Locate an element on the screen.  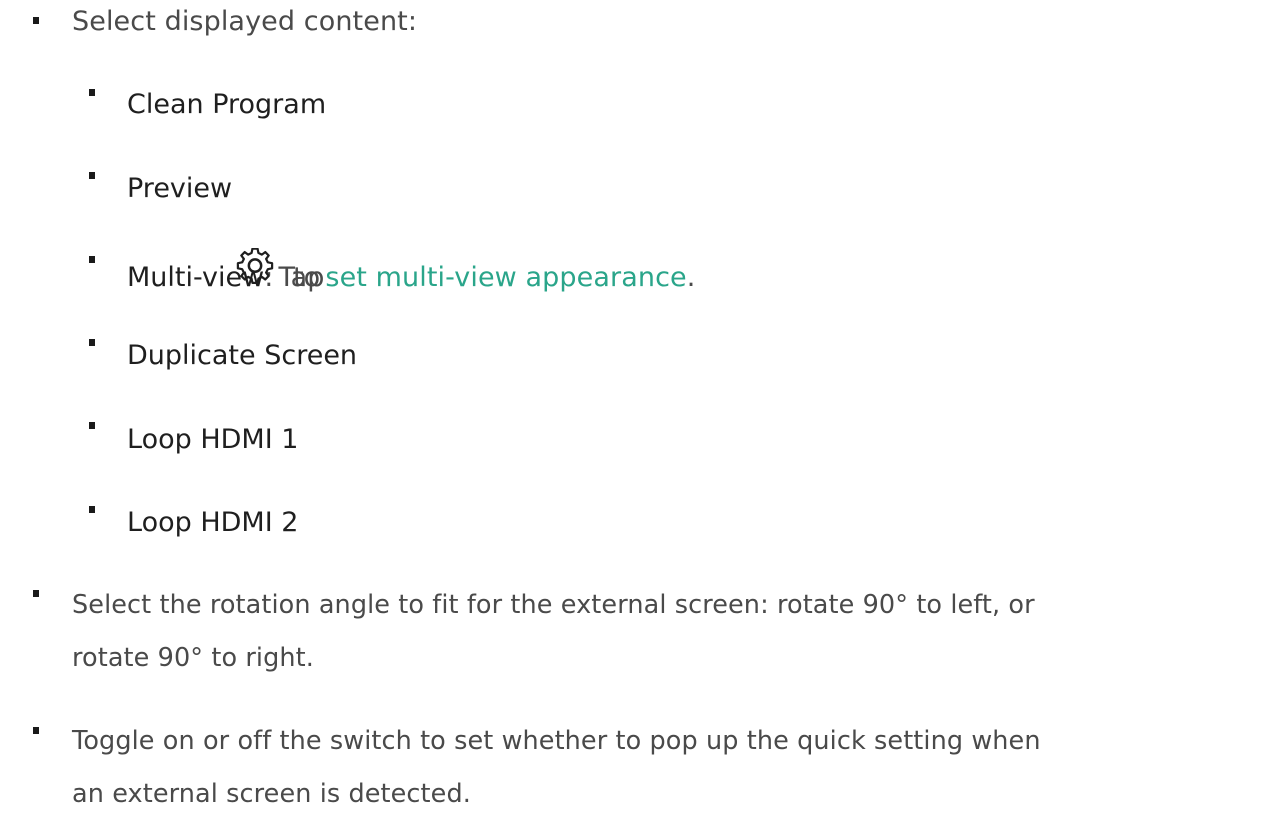
toggle-text-line-2: an external screen is detected. is located at coordinates (271, 794).